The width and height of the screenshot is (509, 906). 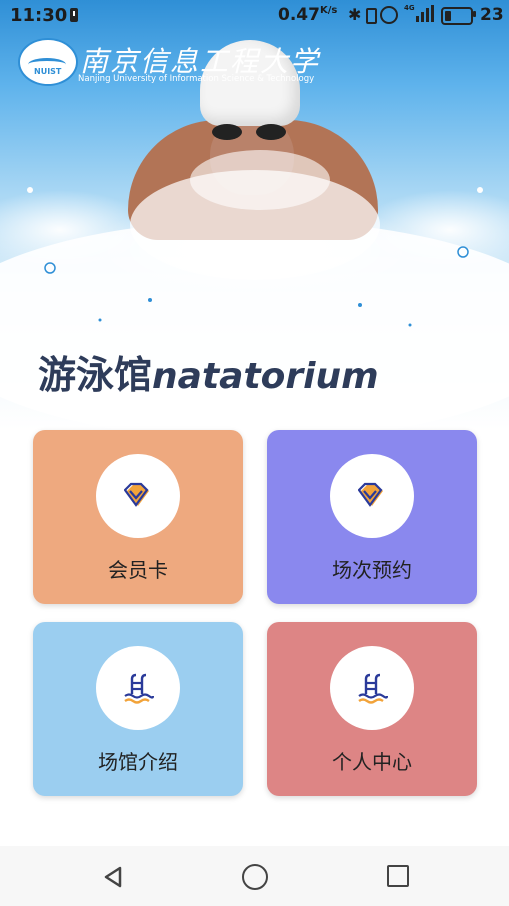 I want to click on battery-percent: 23, so click(x=492, y=15).